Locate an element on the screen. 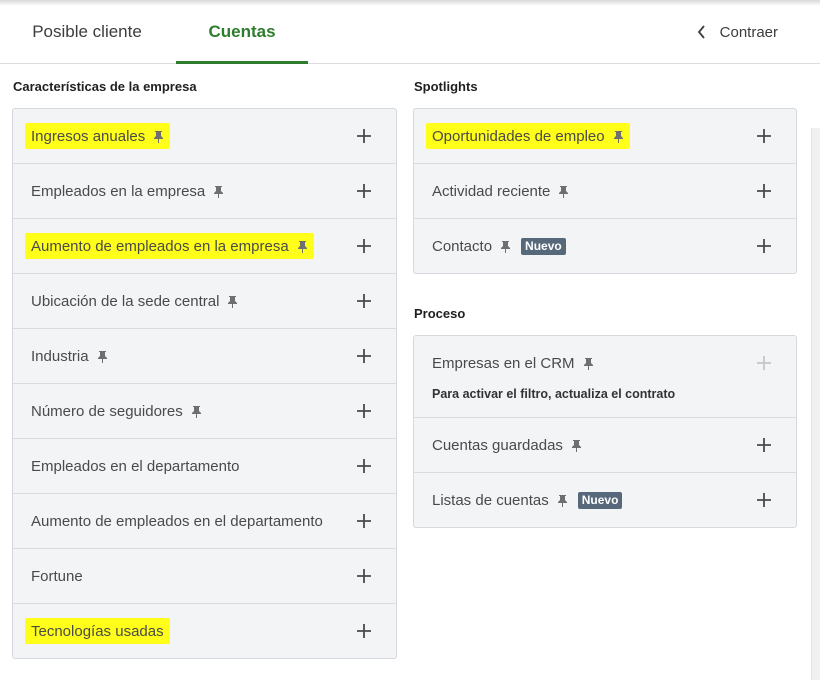  filter-label-group: Número de seguidores is located at coordinates (116, 411).